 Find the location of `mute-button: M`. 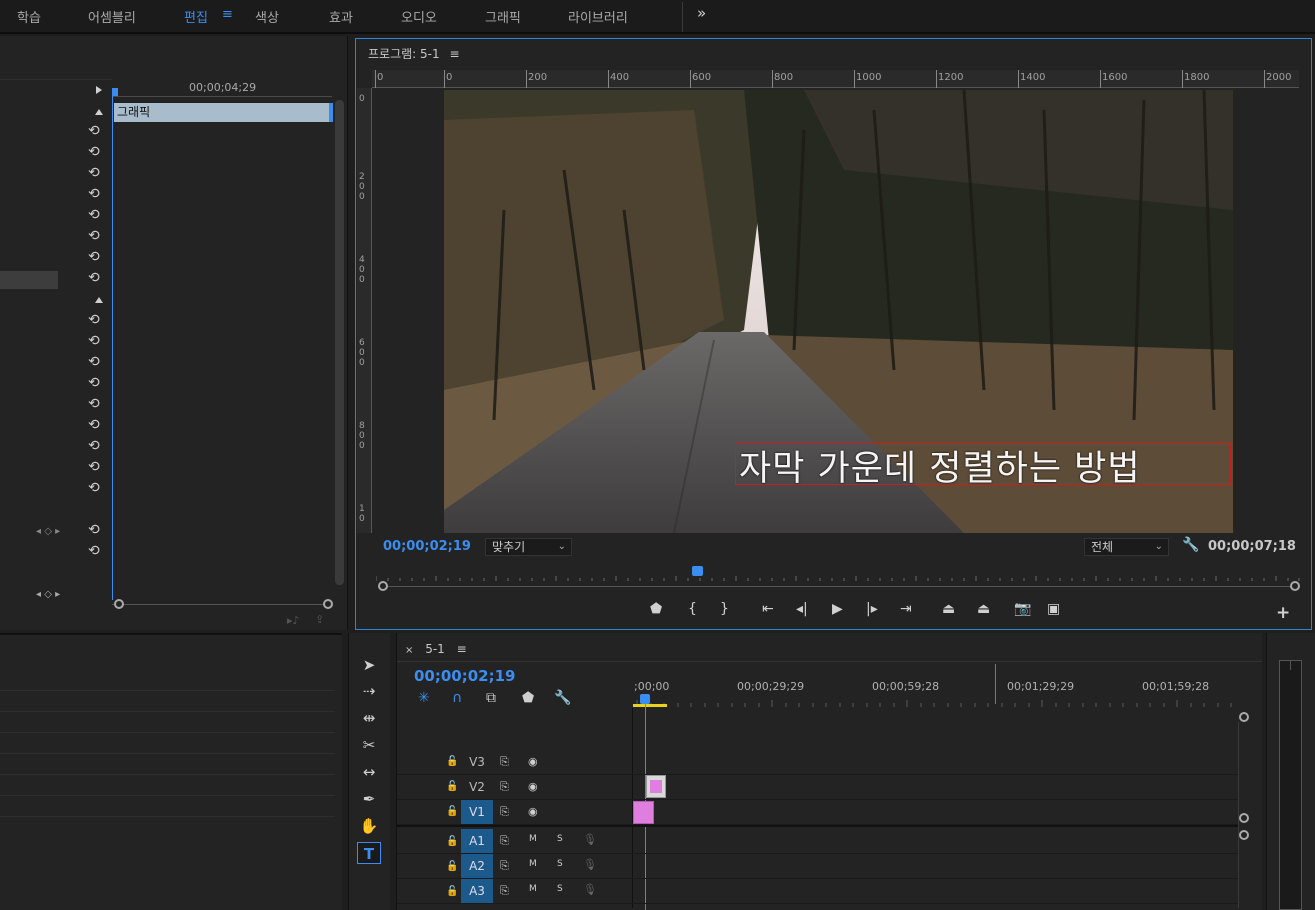

mute-button: M is located at coordinates (533, 864).